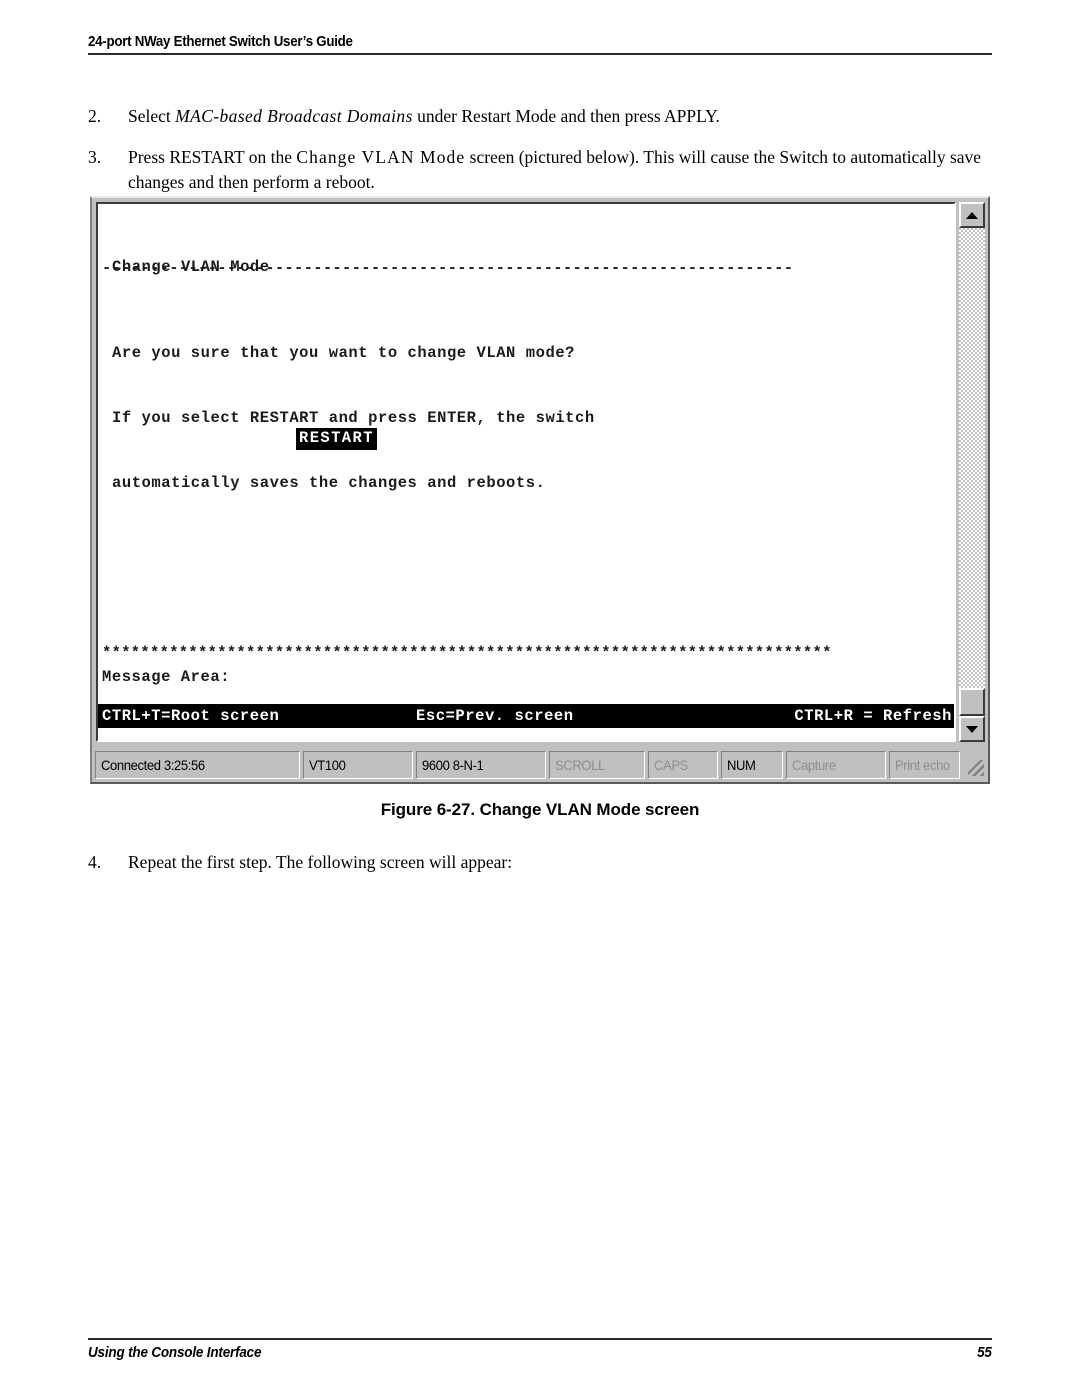 The width and height of the screenshot is (1080, 1397). I want to click on page-number: 55, so click(984, 1353).